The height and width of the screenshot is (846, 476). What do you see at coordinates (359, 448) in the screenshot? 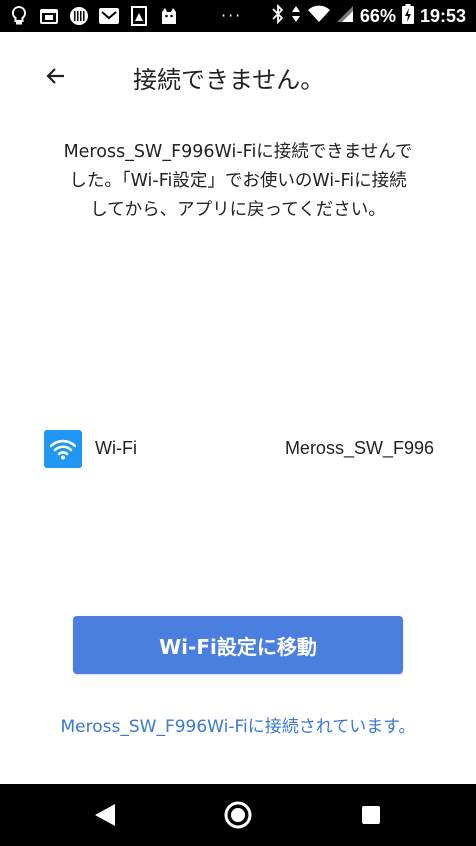
I see `wifi-ssid: Meross_SW_F996` at bounding box center [359, 448].